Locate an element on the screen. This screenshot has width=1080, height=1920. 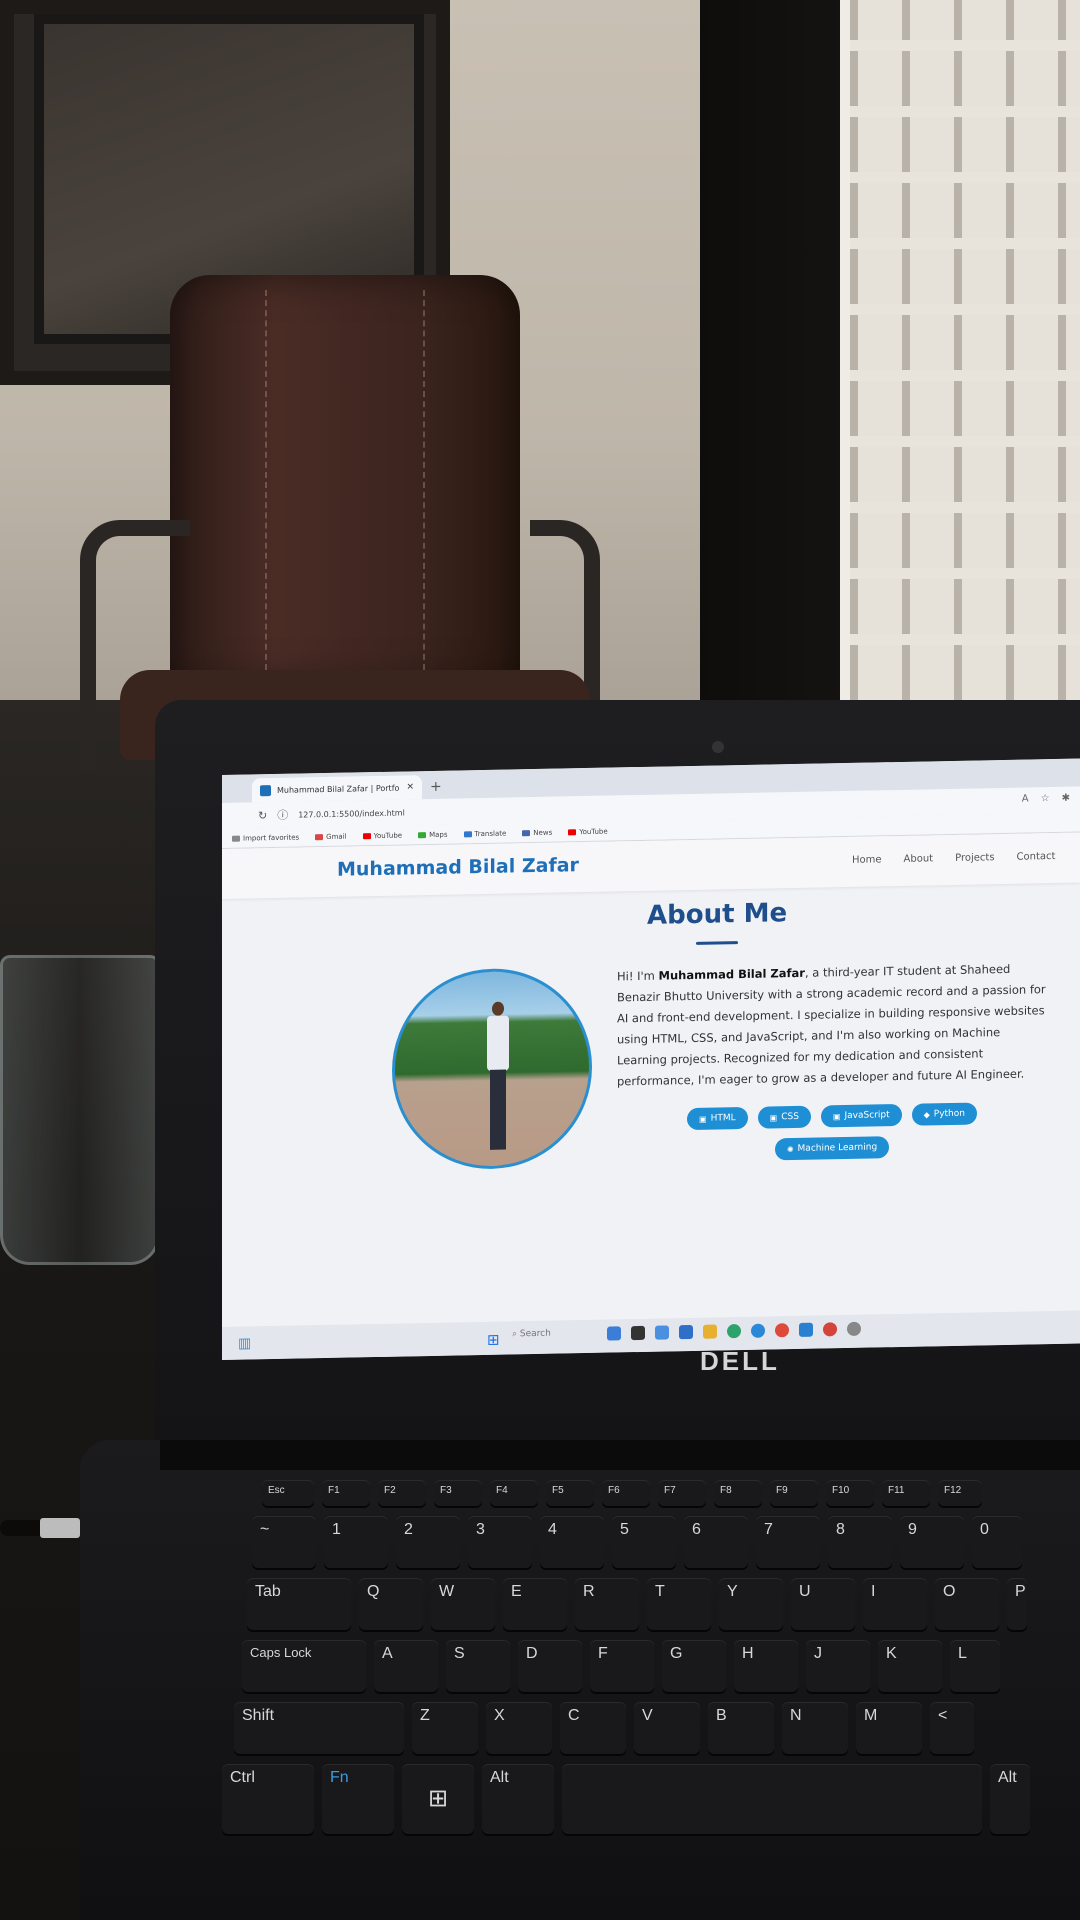
windows-start-icon: ⊞ is located at coordinates (493, 1340).